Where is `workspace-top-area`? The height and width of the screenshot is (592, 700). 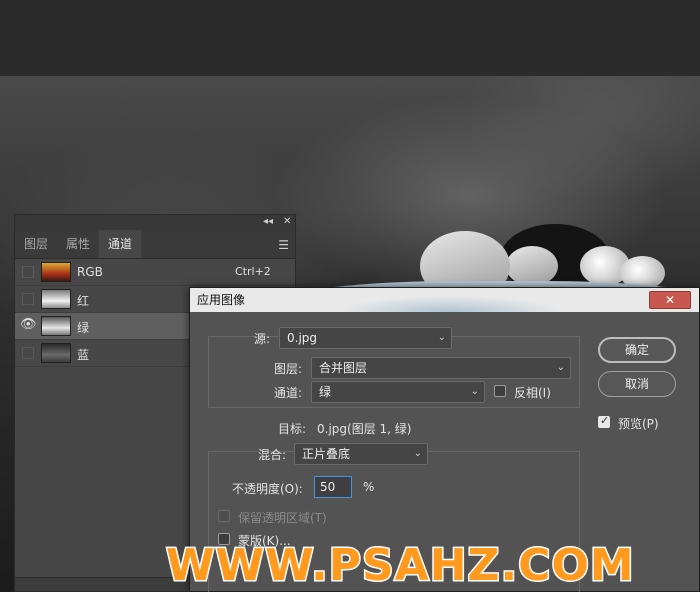 workspace-top-area is located at coordinates (350, 38).